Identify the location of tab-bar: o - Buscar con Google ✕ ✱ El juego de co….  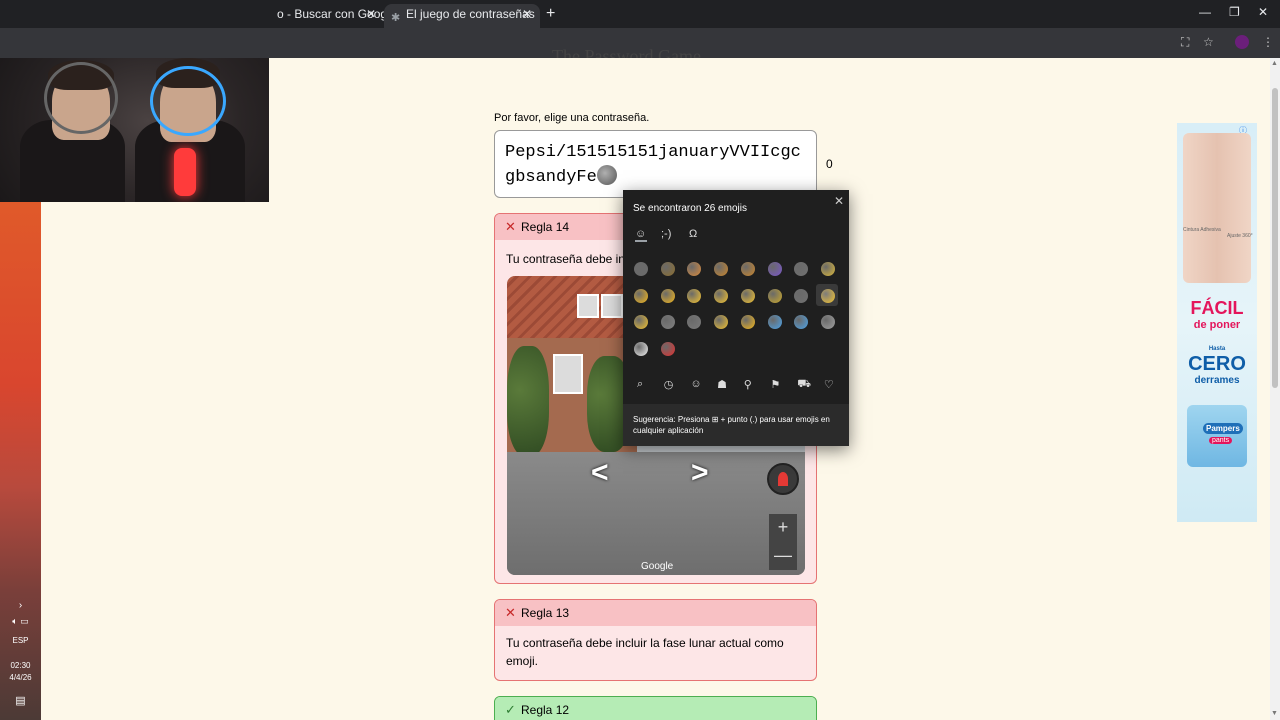
(640, 14).